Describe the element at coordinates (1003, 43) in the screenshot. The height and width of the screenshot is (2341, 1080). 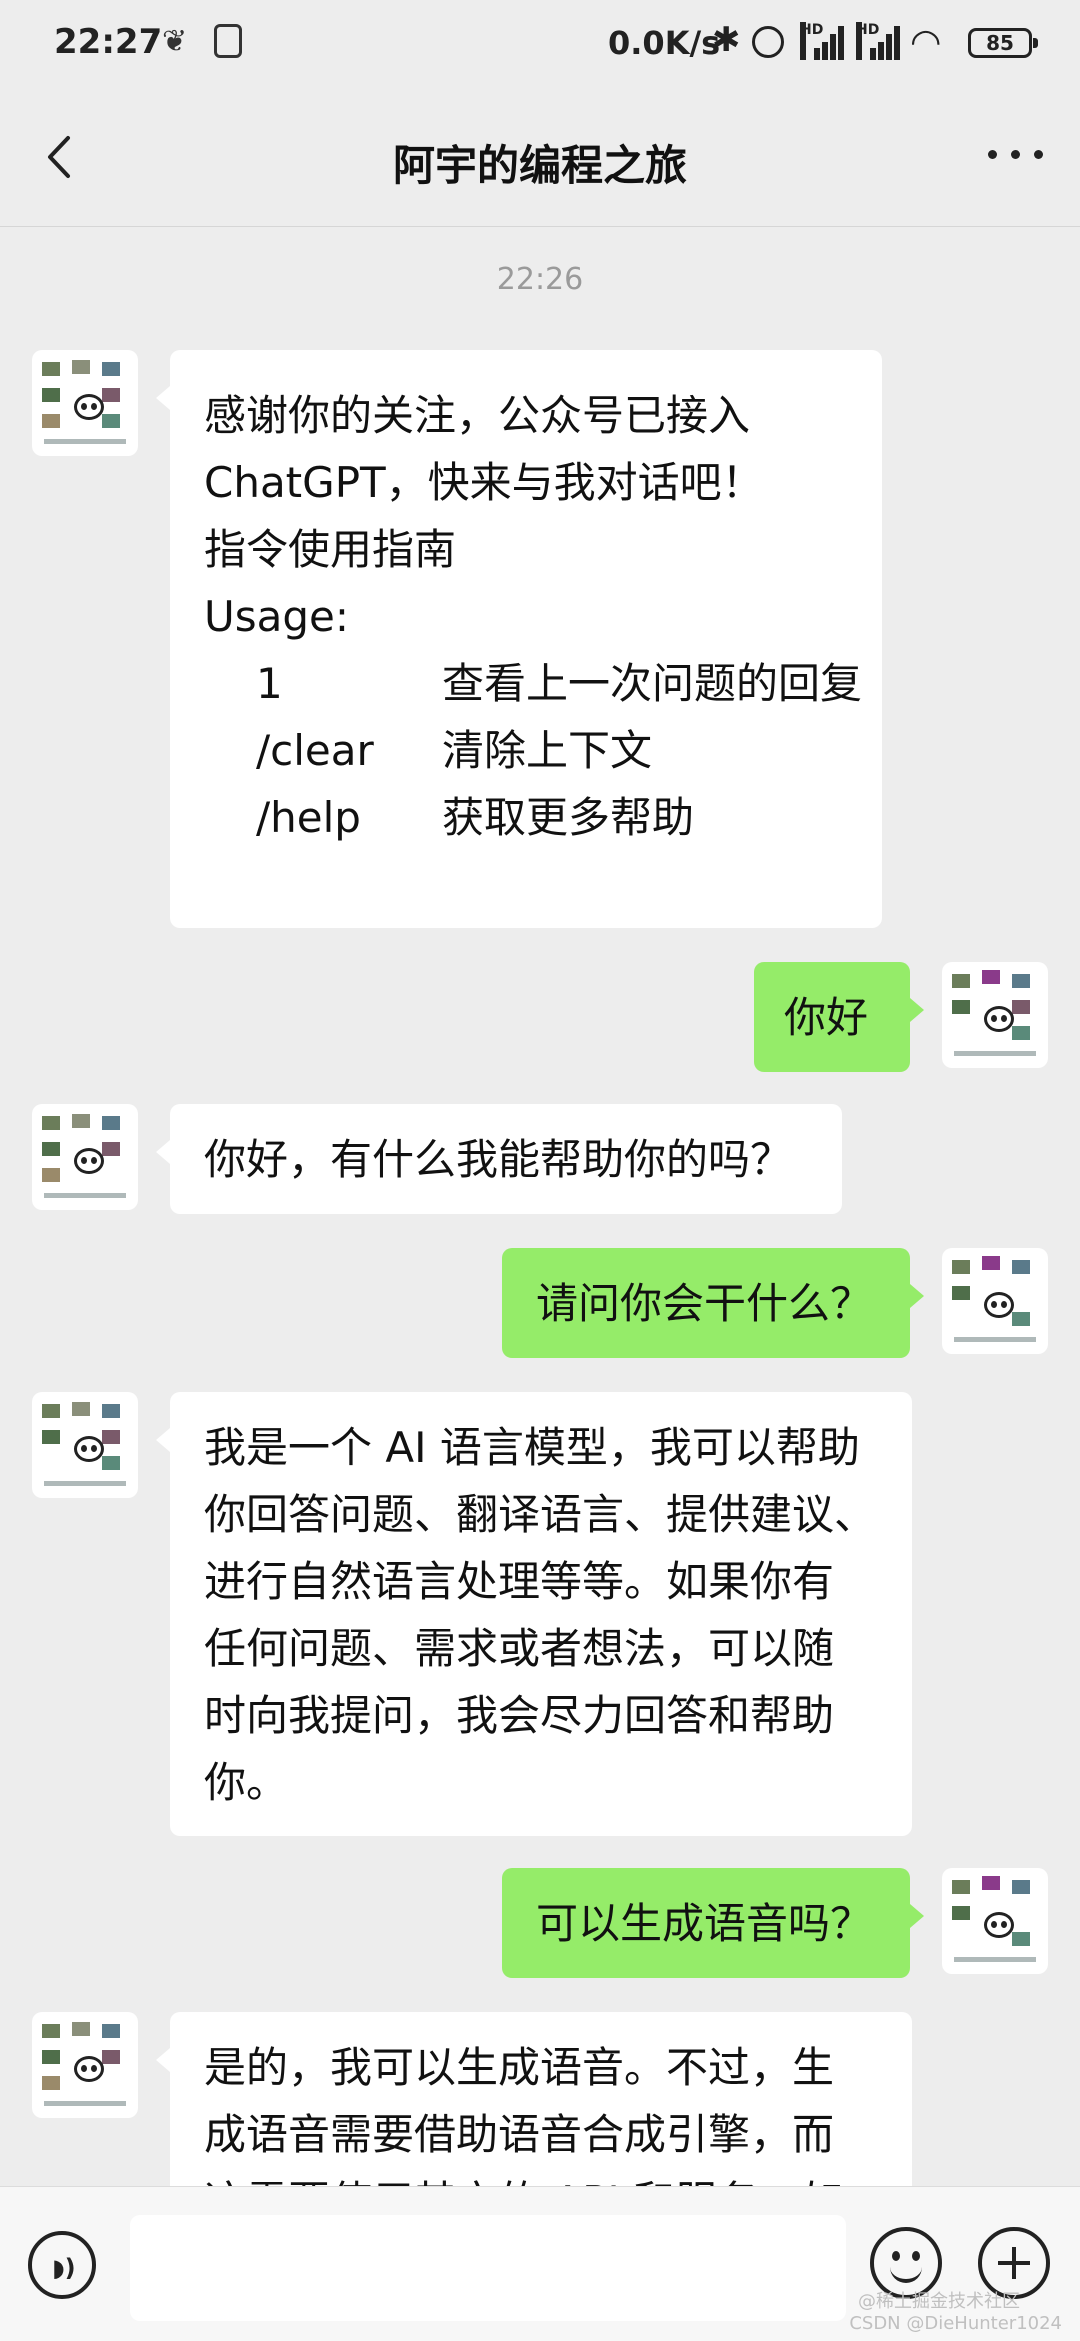
I see `battery-indicator: 85` at that location.